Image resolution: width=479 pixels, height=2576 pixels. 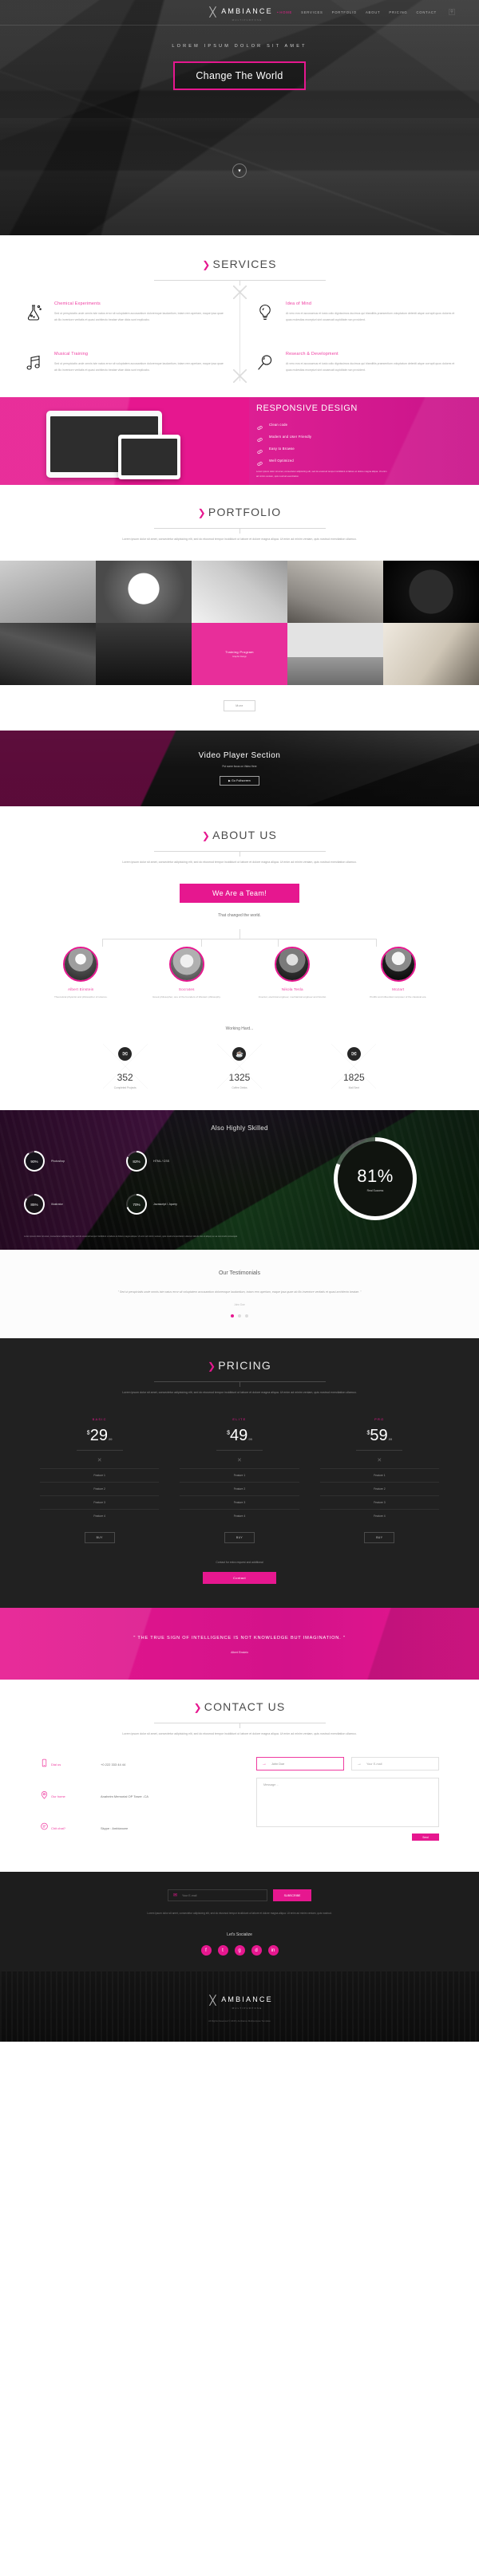 What do you see at coordinates (34, 1204) in the screenshot?
I see `skill-ring: 85%` at bounding box center [34, 1204].